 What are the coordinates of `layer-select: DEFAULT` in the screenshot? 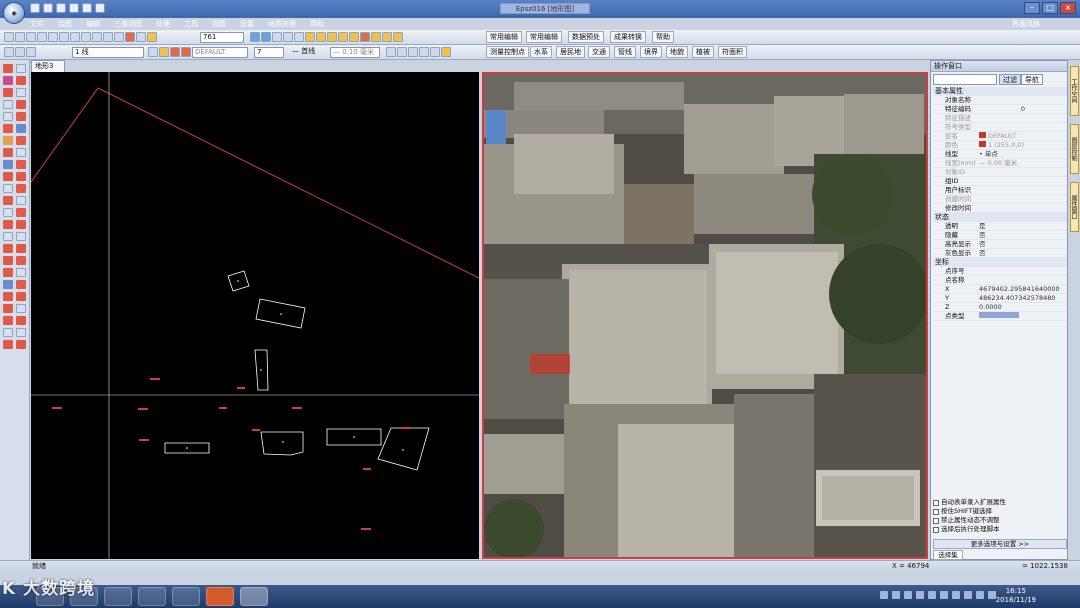 It's located at (220, 52).